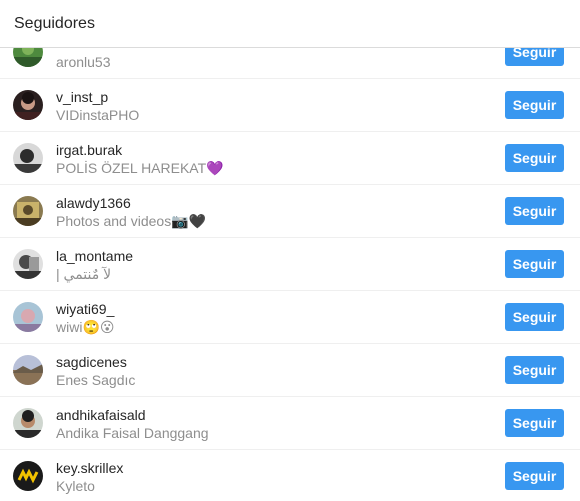 The height and width of the screenshot is (501, 580). Describe the element at coordinates (290, 317) in the screenshot. I see `follower-row: wiyati69_ wiwi🙄😮 Seguir` at that location.